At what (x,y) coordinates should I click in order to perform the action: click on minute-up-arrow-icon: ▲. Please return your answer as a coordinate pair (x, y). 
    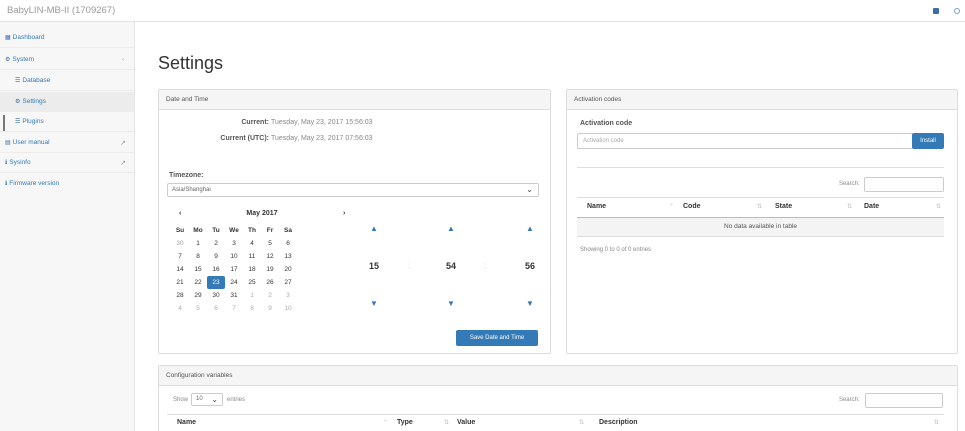
    Looking at the image, I should click on (451, 228).